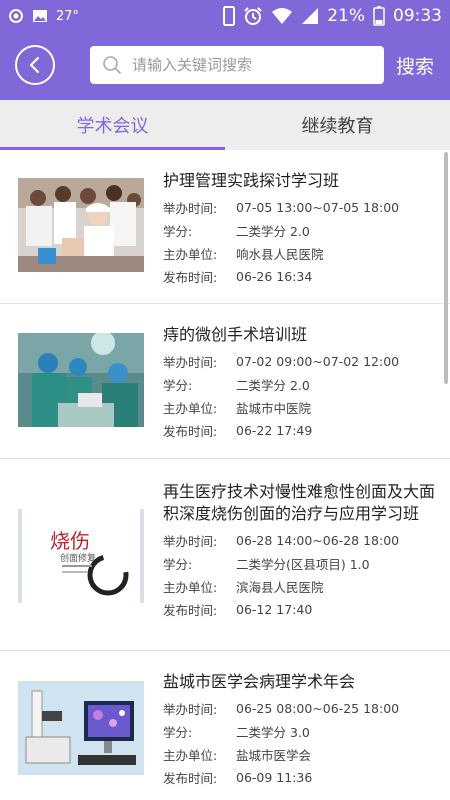  Describe the element at coordinates (259, 681) in the screenshot. I see `item-title: 盐城市医学会病理学术年会` at that location.